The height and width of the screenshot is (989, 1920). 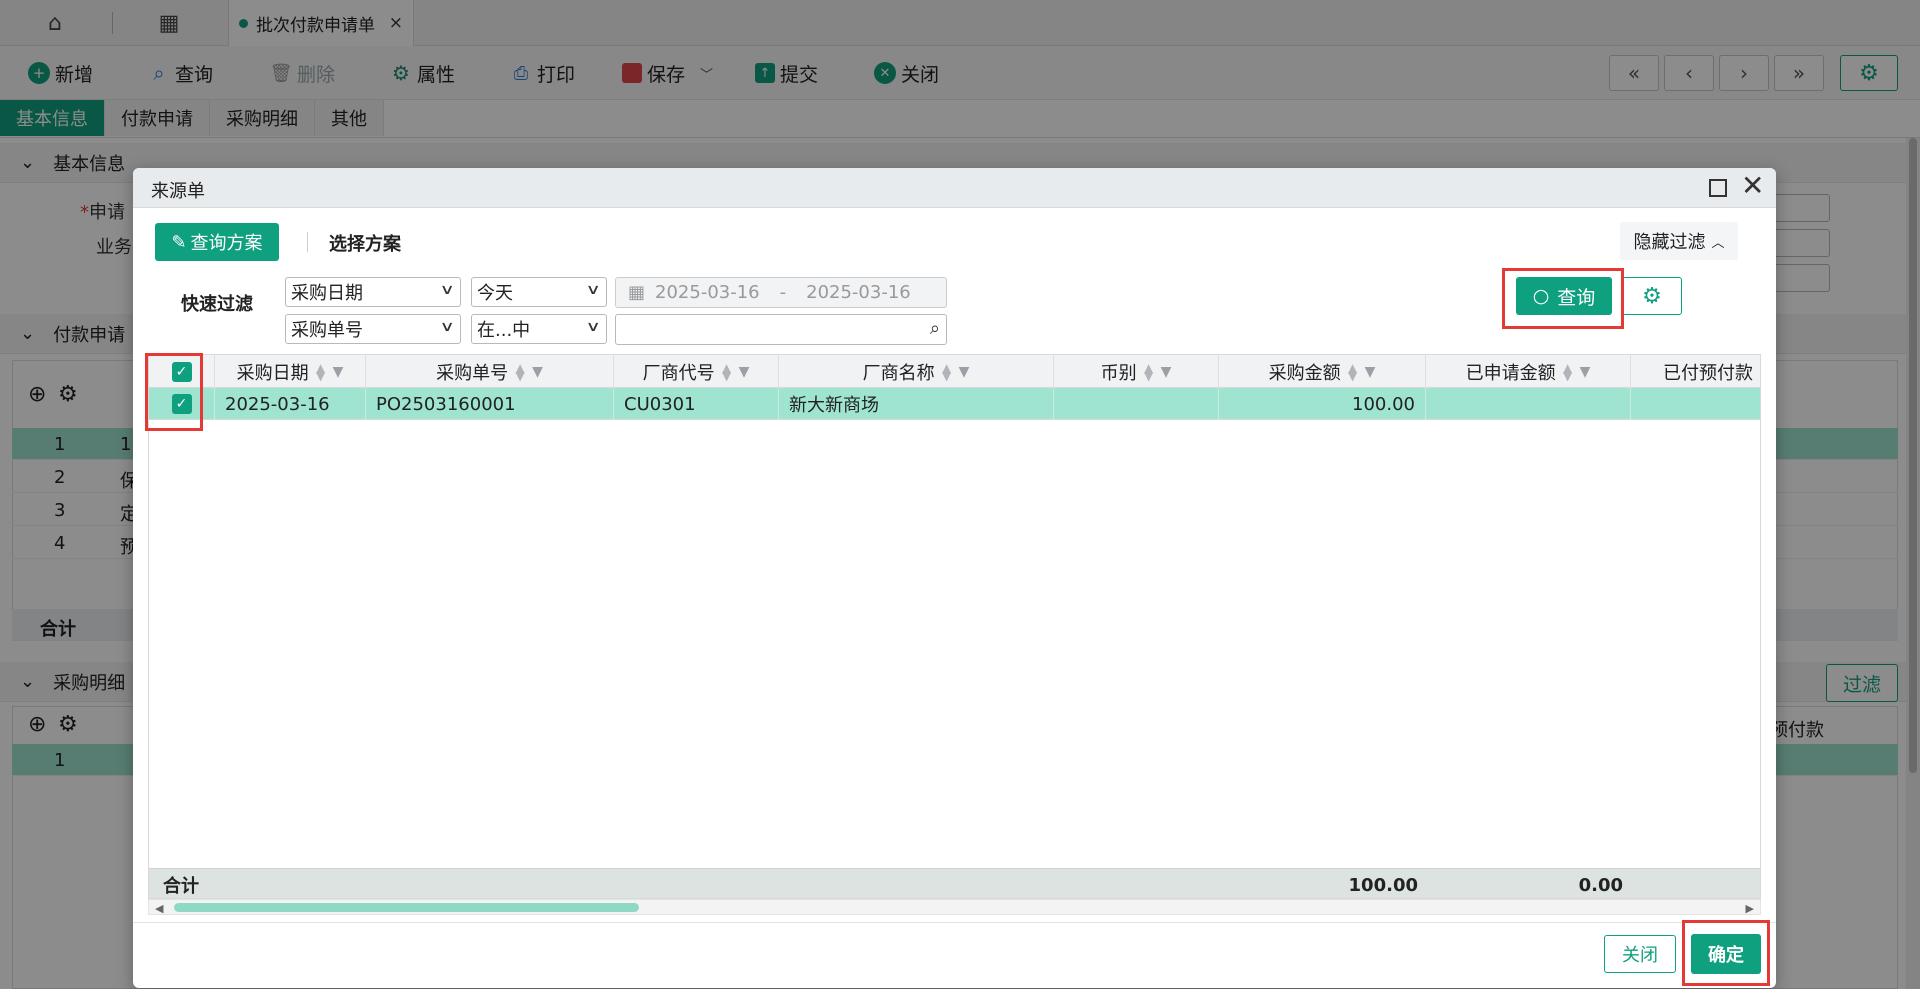 I want to click on cell-date: 2025-03-16, so click(x=290, y=404).